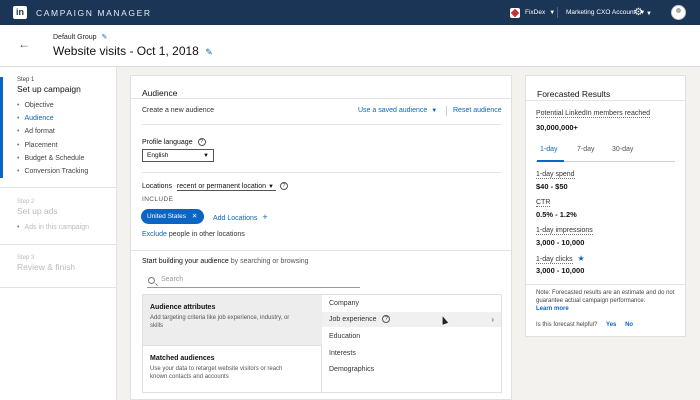 The image size is (700, 400). Describe the element at coordinates (235, 218) in the screenshot. I see `add-locations-label: Add Locations` at that location.